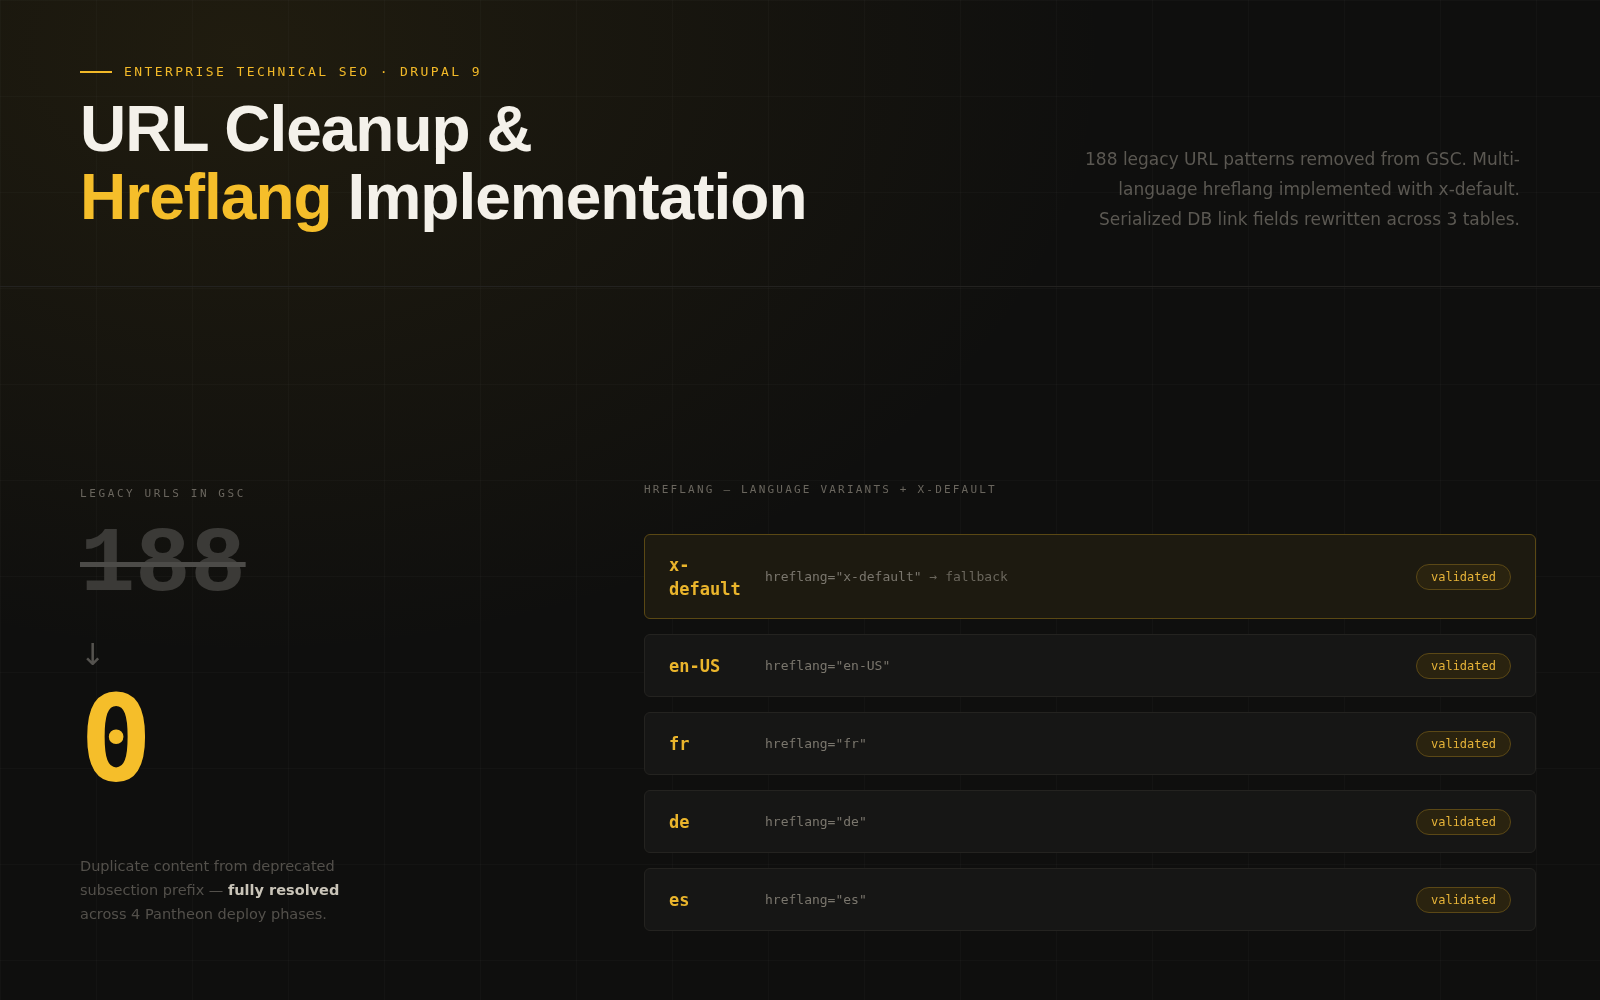  What do you see at coordinates (968, 576) in the screenshot?
I see `fallback-note: → fallback` at bounding box center [968, 576].